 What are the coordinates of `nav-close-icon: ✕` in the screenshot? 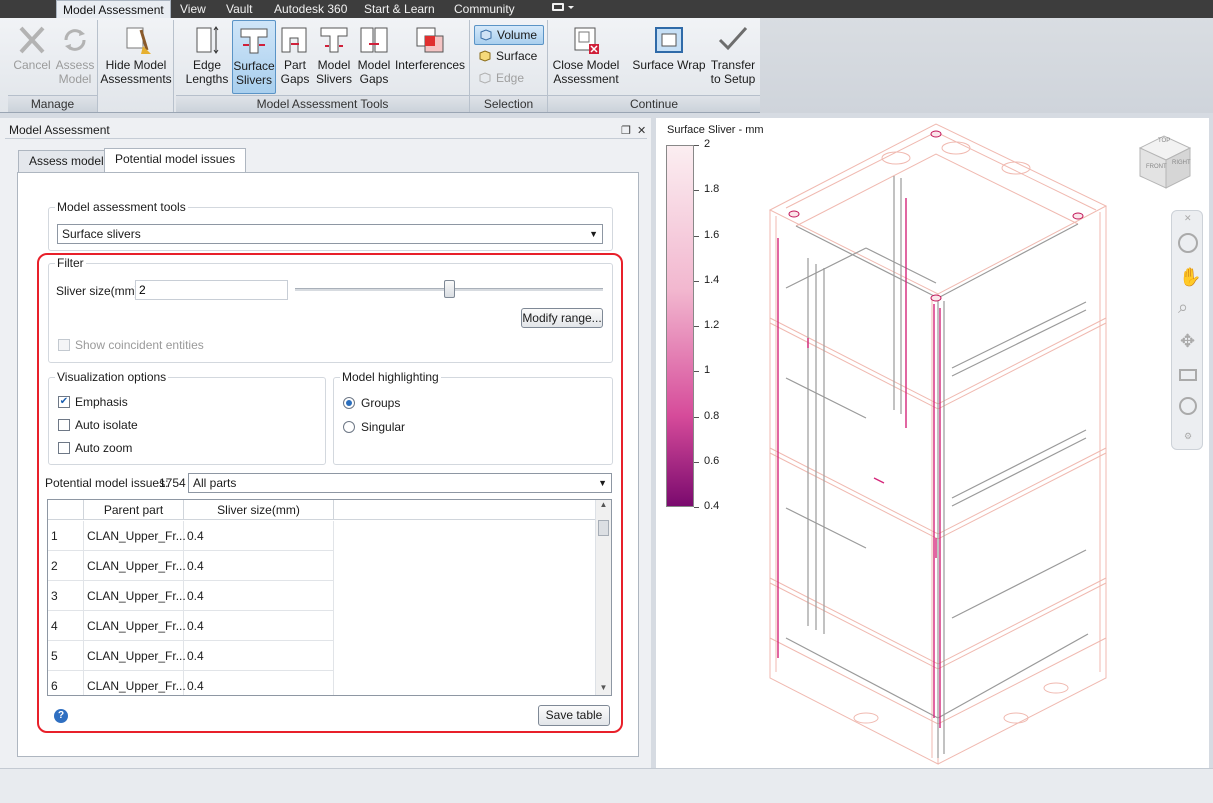 It's located at (1188, 218).